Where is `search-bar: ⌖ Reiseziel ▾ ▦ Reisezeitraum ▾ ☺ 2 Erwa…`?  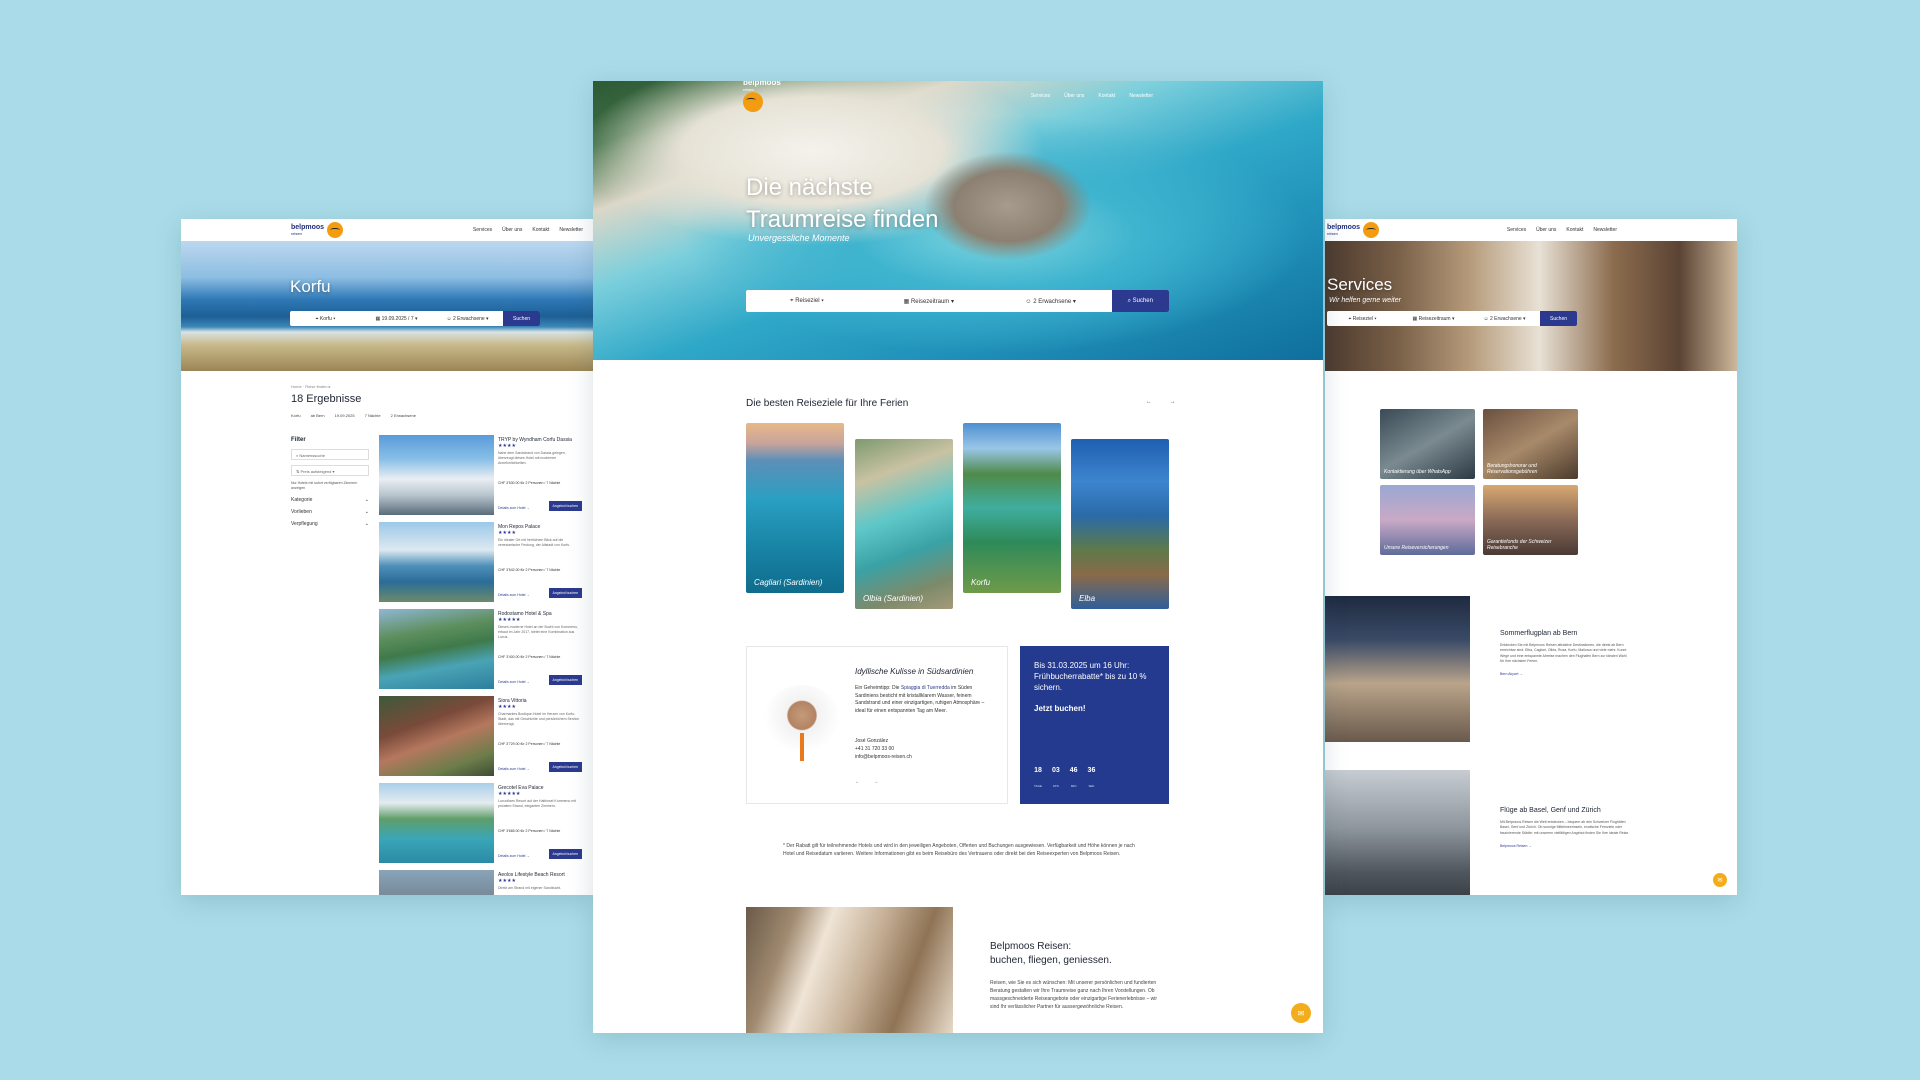 search-bar: ⌖ Reiseziel ▾ ▦ Reisezeitraum ▾ ☺ 2 Erwa… is located at coordinates (957, 301).